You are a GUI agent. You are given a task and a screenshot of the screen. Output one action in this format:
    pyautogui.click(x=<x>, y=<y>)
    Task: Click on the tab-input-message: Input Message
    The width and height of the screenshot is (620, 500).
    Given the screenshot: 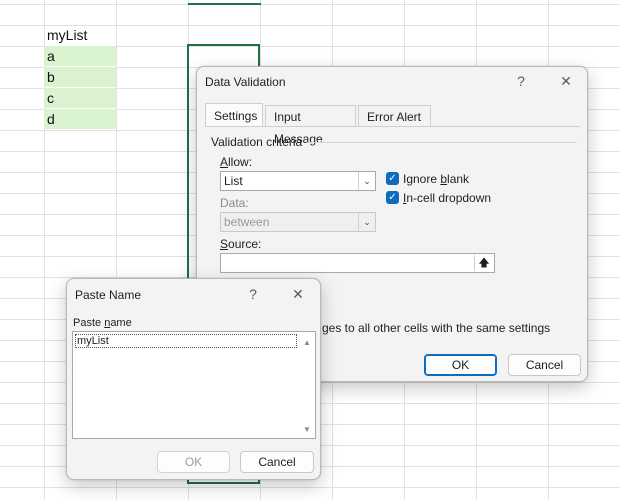 What is the action you would take?
    pyautogui.click(x=310, y=125)
    